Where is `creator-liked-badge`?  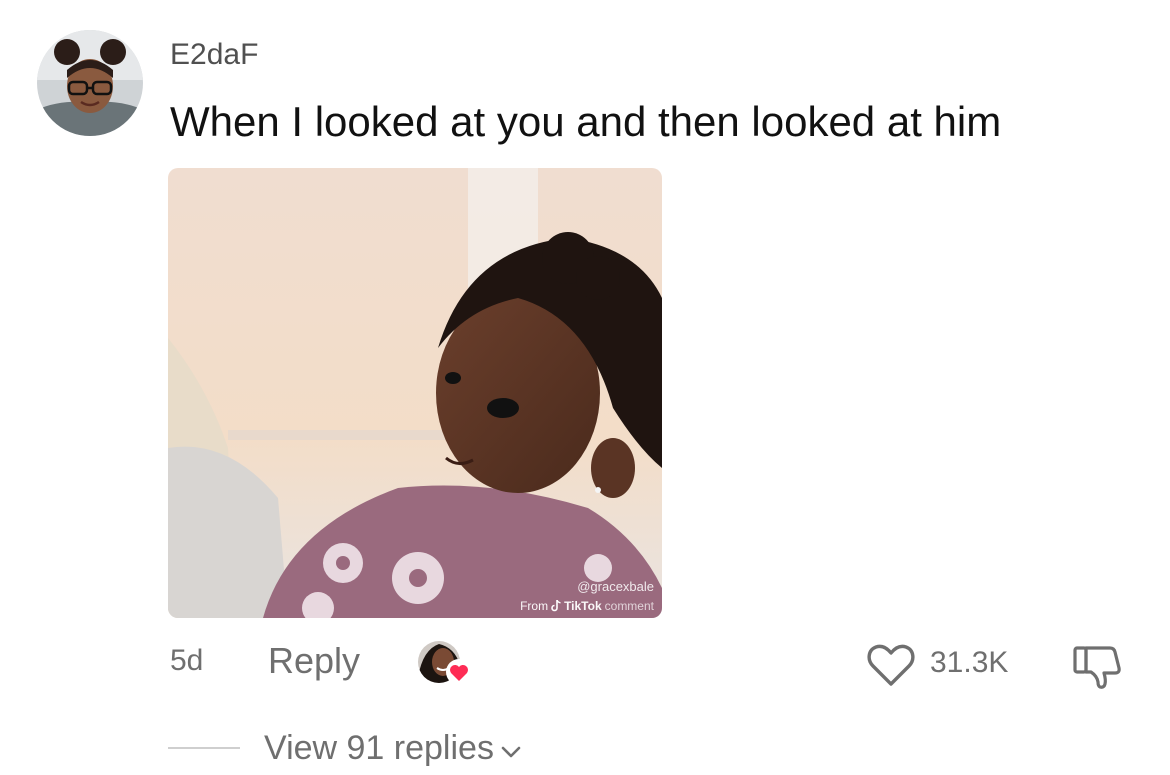 creator-liked-badge is located at coordinates (447, 664).